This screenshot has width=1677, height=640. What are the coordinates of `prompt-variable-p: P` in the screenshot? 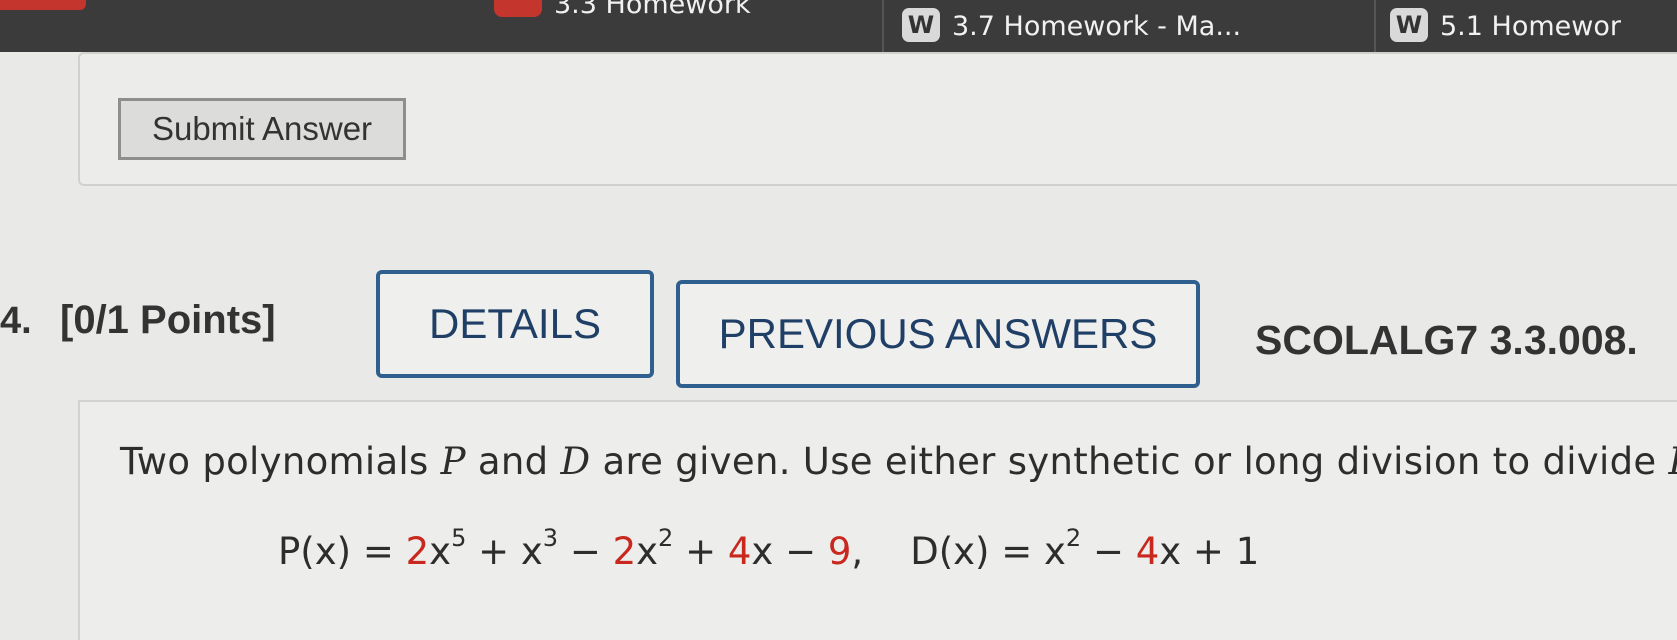 It's located at (453, 461).